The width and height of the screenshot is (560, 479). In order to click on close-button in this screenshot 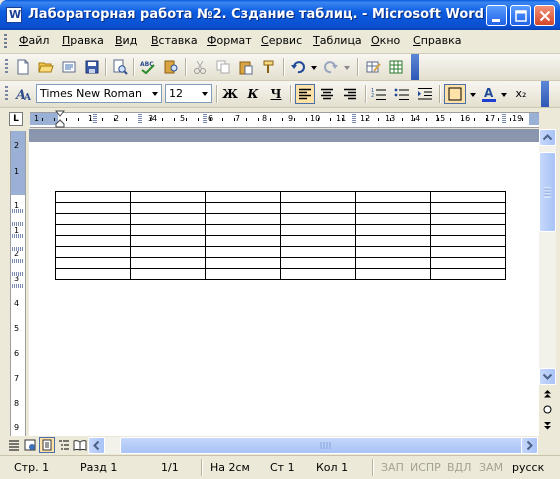, I will do `click(544, 15)`.